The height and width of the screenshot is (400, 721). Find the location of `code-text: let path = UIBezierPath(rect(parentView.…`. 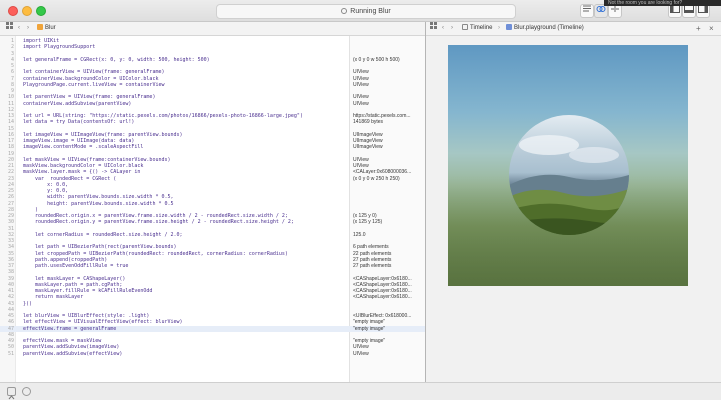

code-text: let path = UIBezierPath(rect(parentView.… is located at coordinates (100, 247).